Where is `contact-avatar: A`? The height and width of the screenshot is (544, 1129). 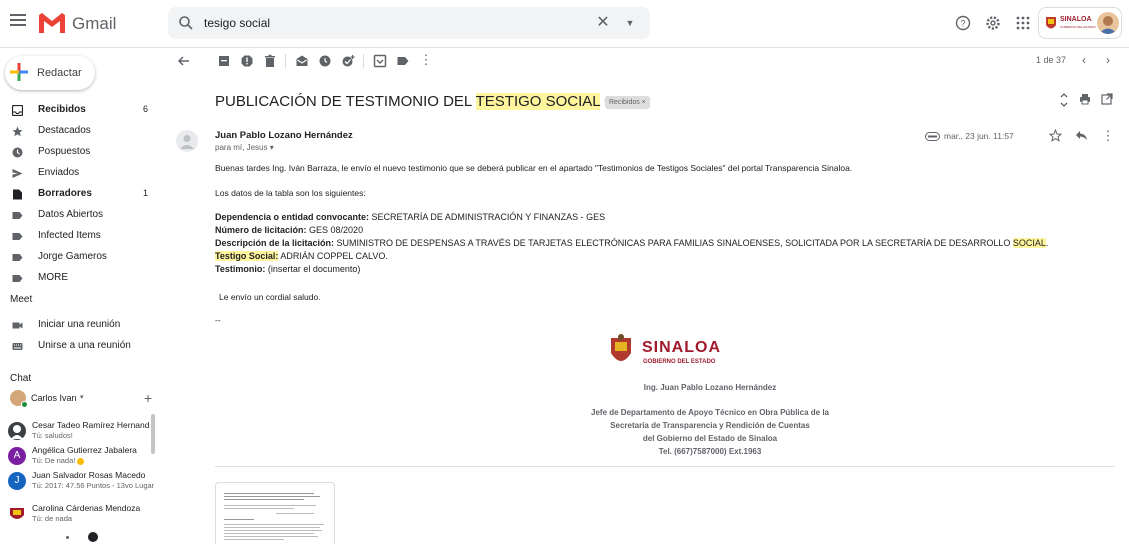
contact-avatar: A is located at coordinates (17, 456).